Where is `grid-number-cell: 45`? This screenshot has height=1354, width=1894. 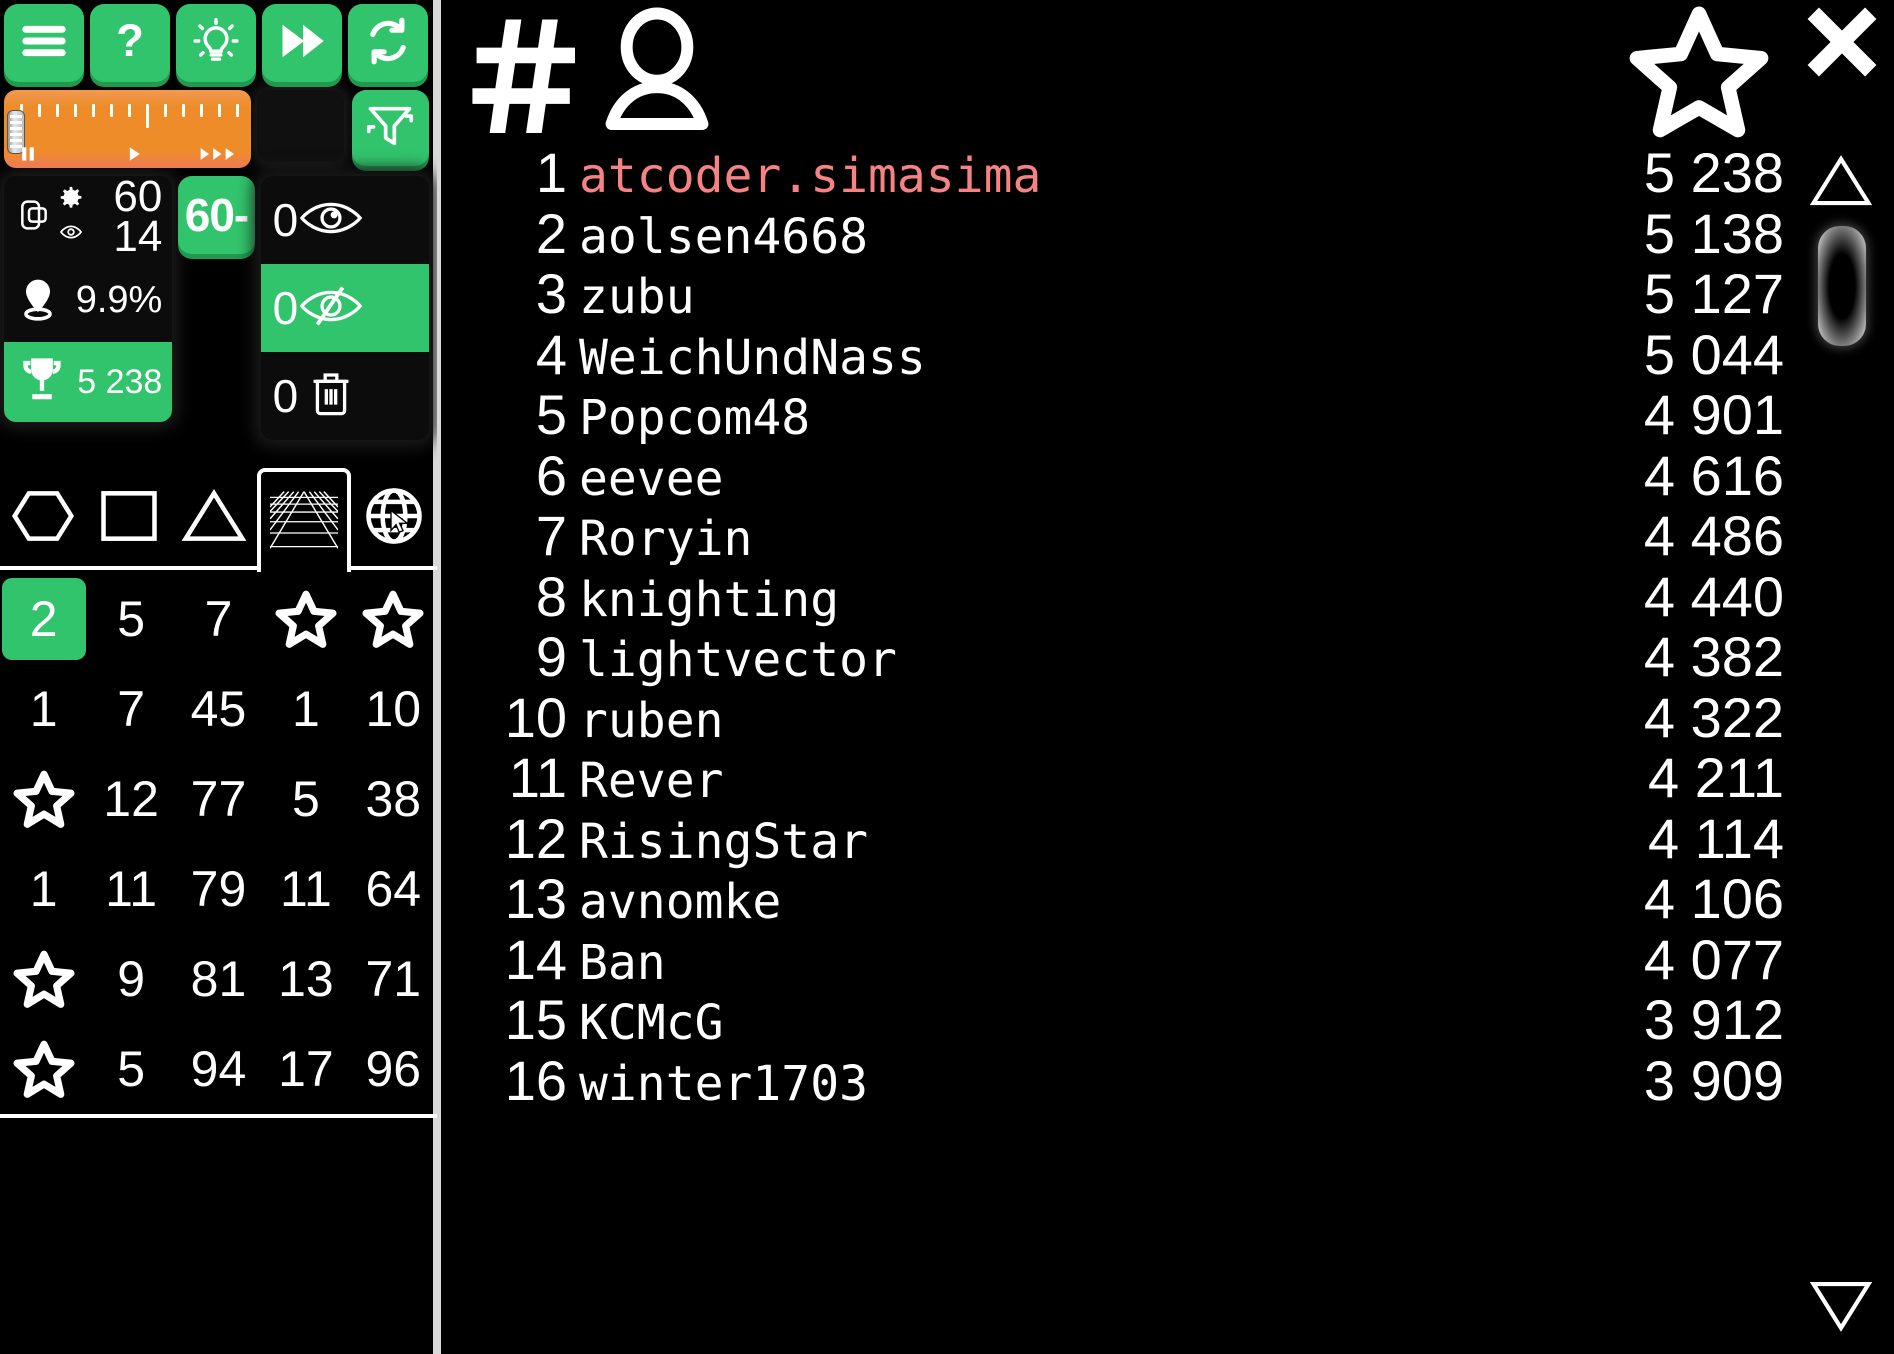 grid-number-cell: 45 is located at coordinates (218, 709).